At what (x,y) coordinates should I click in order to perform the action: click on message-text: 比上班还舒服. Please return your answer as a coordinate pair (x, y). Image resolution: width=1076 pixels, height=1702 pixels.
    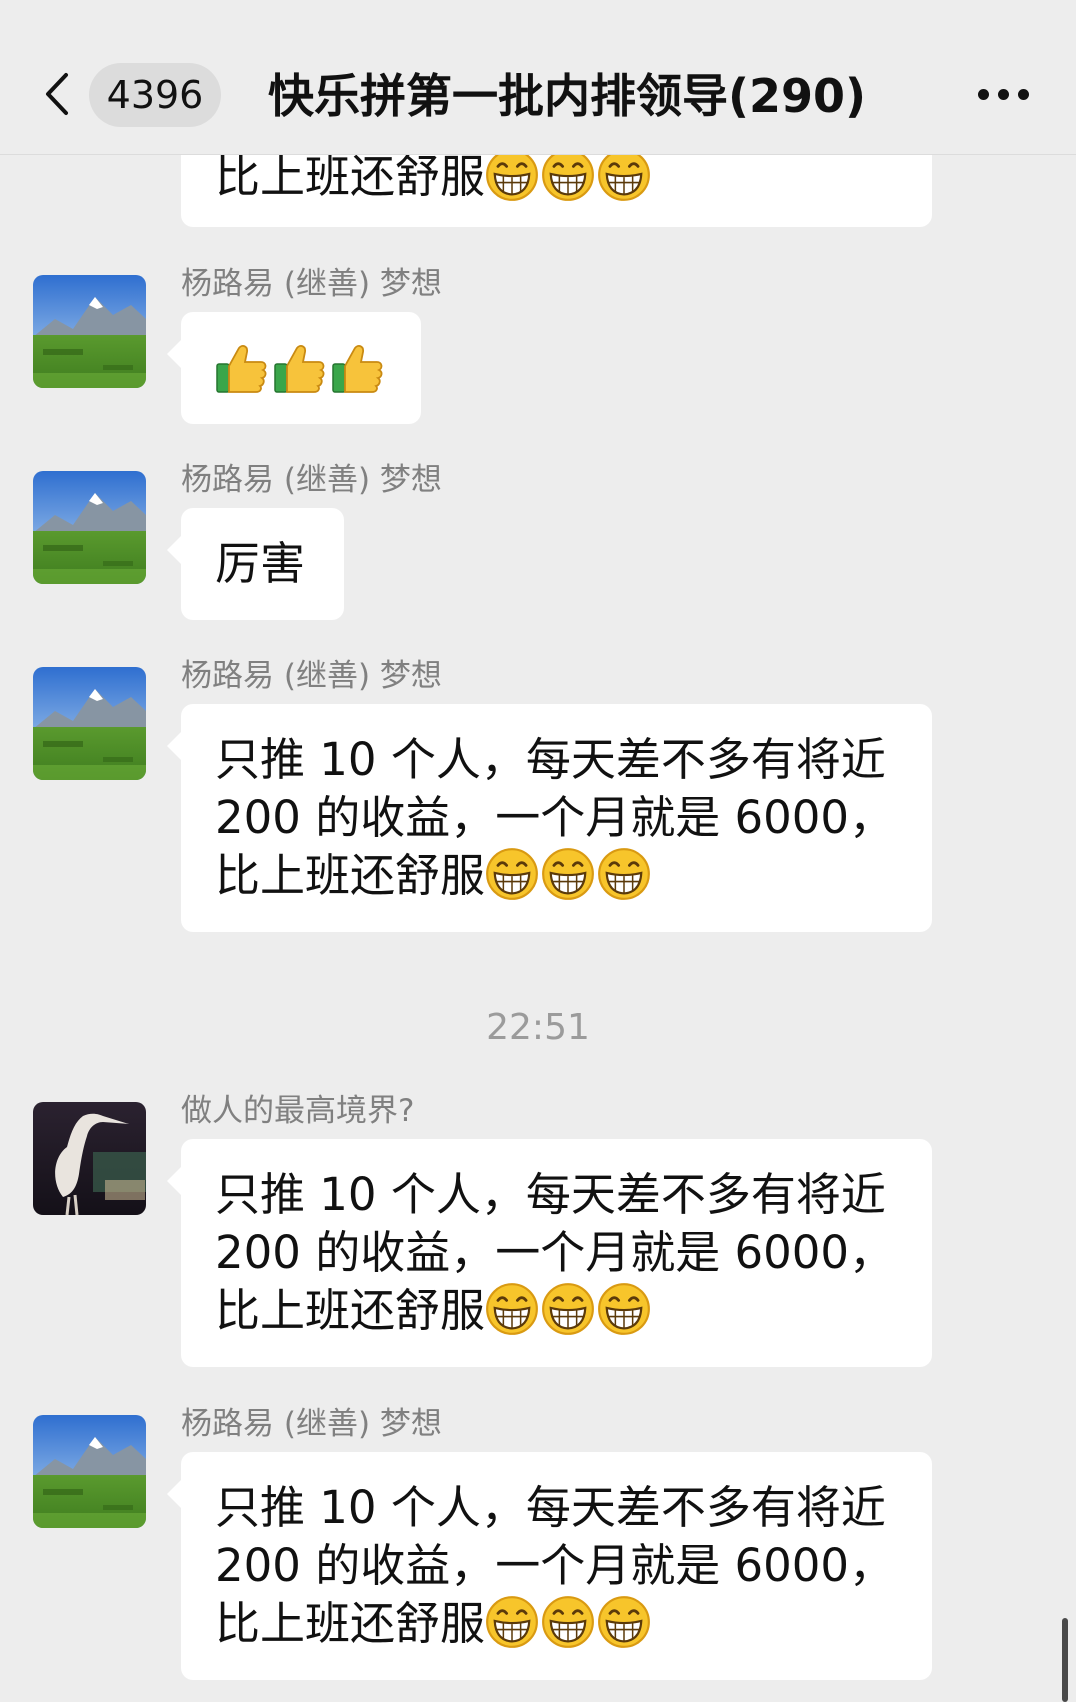
    Looking at the image, I should click on (350, 176).